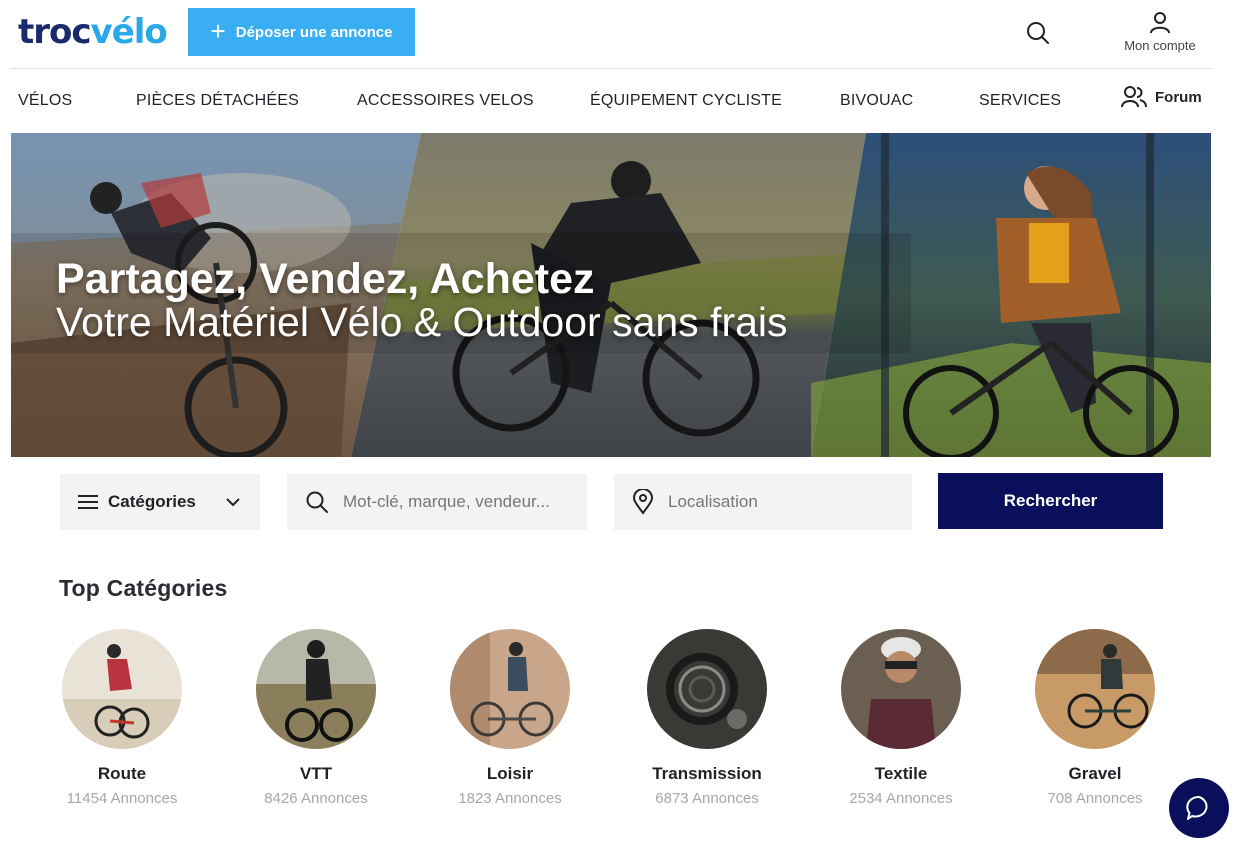 This screenshot has width=1244, height=851. Describe the element at coordinates (1160, 23) in the screenshot. I see `user-icon` at that location.